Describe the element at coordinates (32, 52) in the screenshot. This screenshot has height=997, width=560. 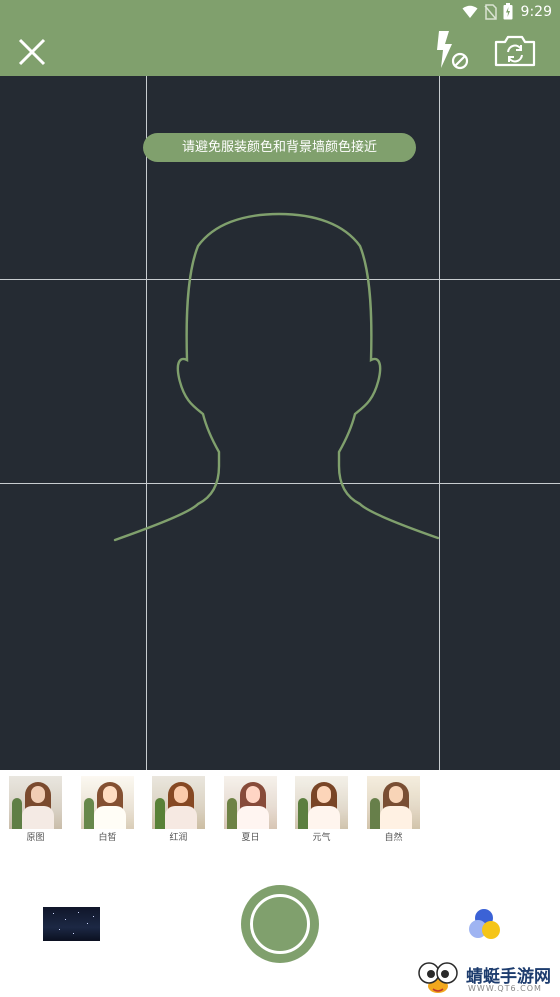
I see `close-icon` at that location.